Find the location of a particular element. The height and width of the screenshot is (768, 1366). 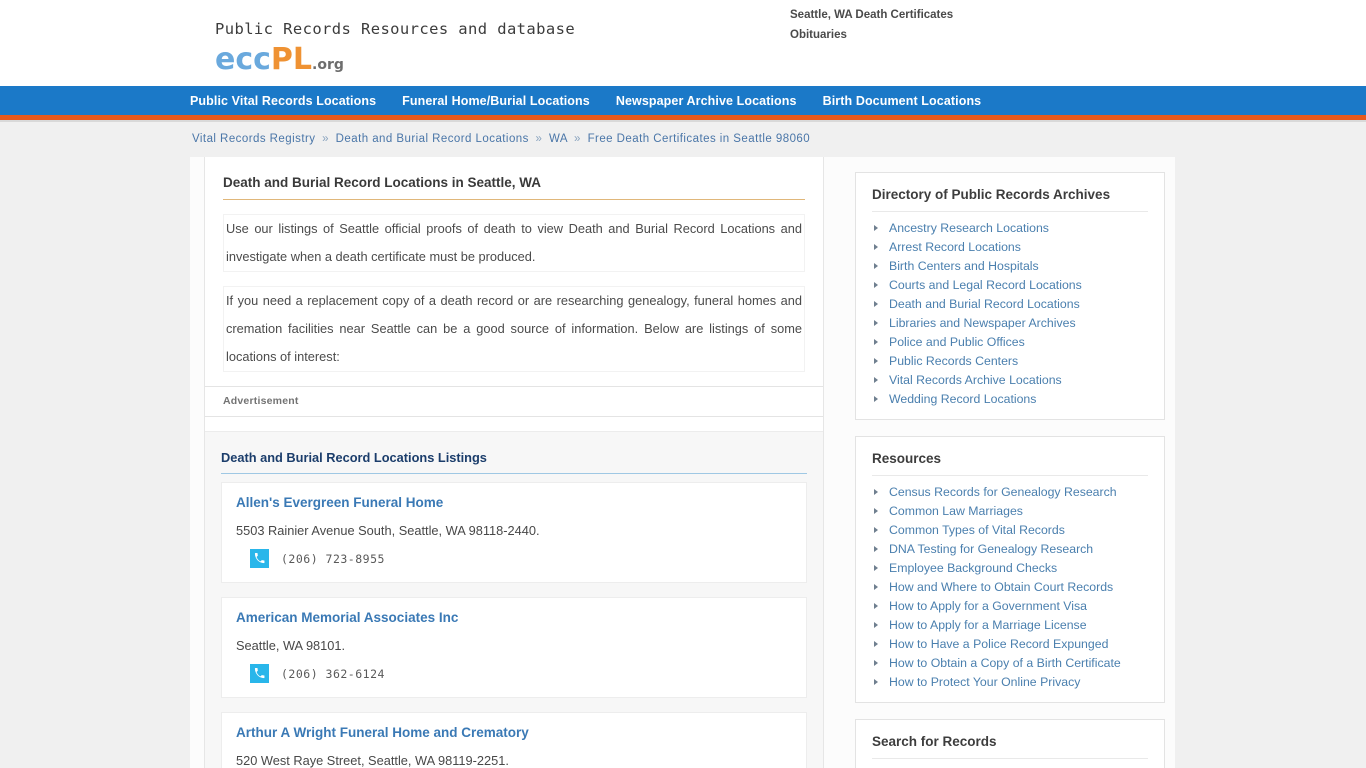

nav-item-newspaper-archive-locations: Newspaper Archive Locations is located at coordinates (706, 101).